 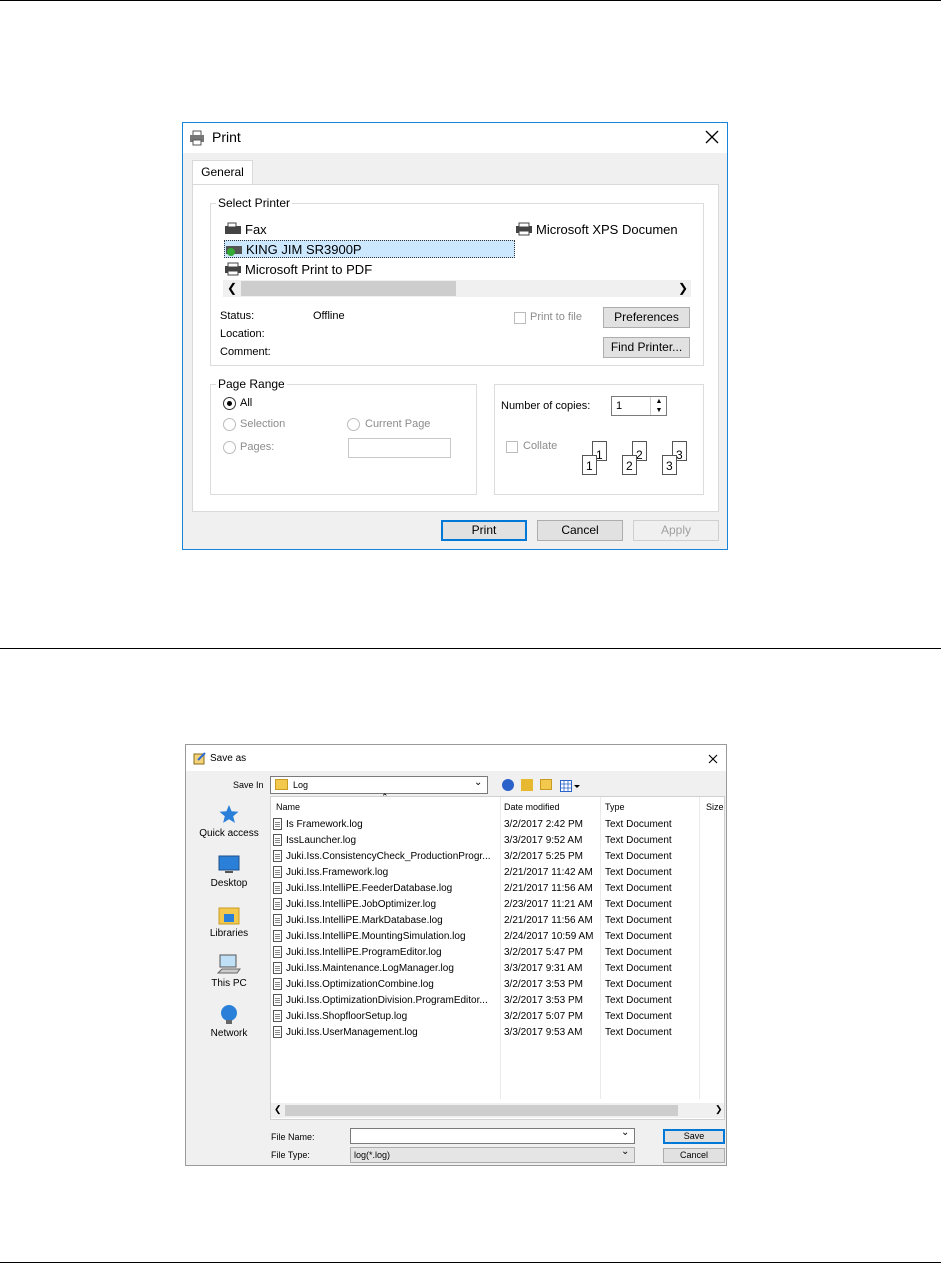 I want to click on nav-quick-access: Quick access, so click(x=229, y=821).